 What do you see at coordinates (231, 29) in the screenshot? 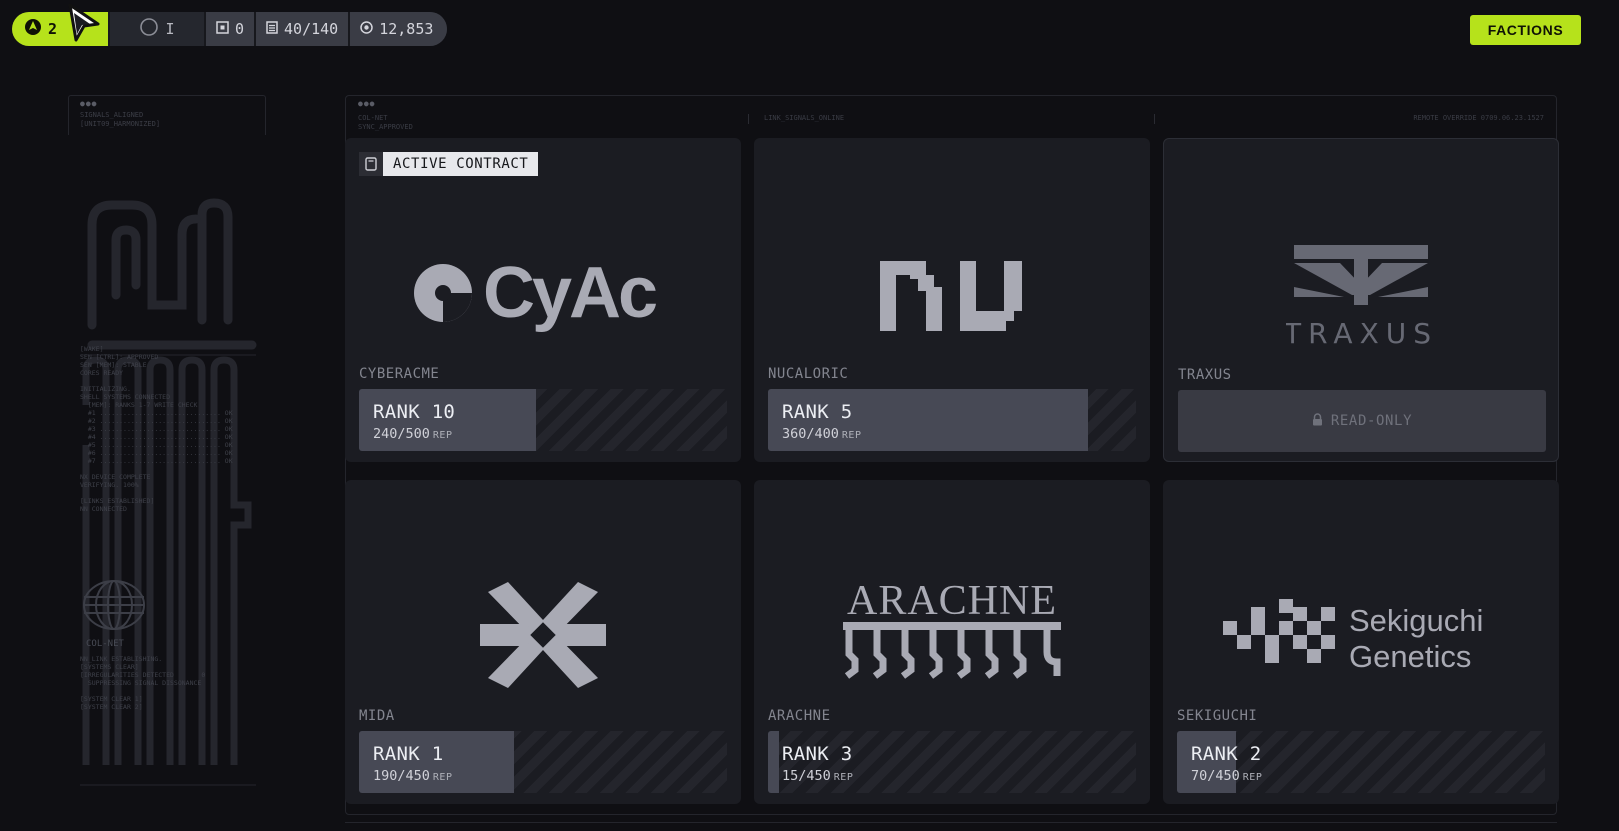
I see `vault-stat: 0` at bounding box center [231, 29].